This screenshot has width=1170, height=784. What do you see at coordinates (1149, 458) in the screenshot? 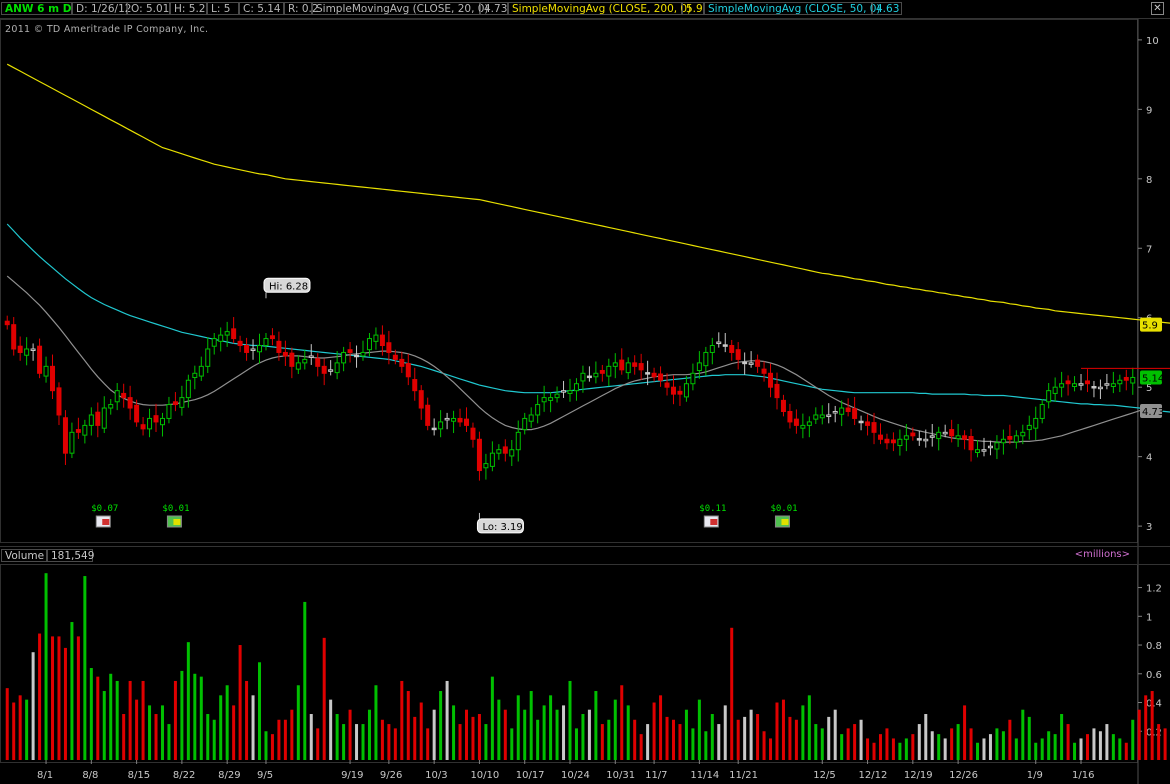
I see `price-axis-label: 4` at bounding box center [1149, 458].